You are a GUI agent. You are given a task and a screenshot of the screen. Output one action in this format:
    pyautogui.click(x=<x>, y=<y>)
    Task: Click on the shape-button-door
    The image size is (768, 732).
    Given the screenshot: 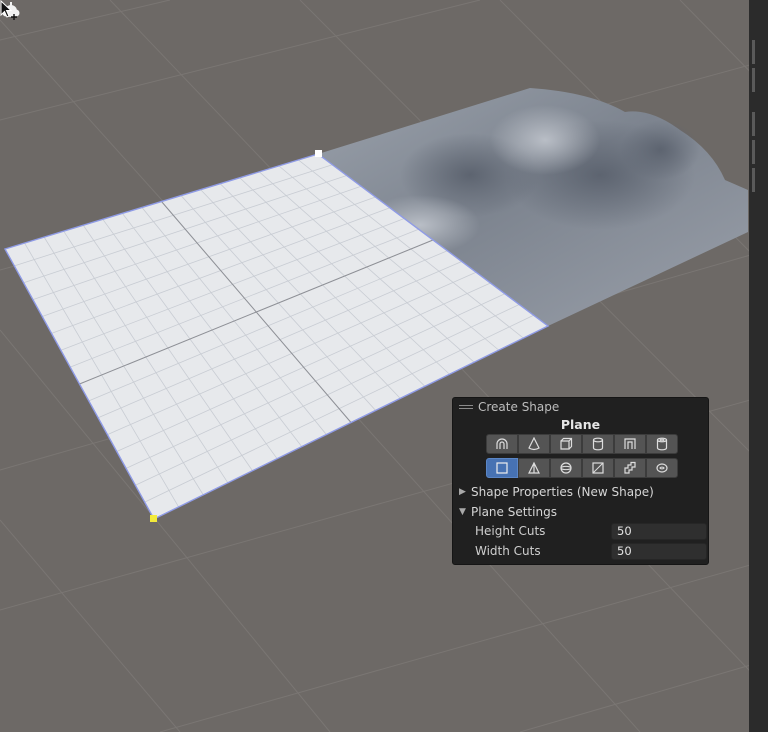 What is the action you would take?
    pyautogui.click(x=630, y=444)
    